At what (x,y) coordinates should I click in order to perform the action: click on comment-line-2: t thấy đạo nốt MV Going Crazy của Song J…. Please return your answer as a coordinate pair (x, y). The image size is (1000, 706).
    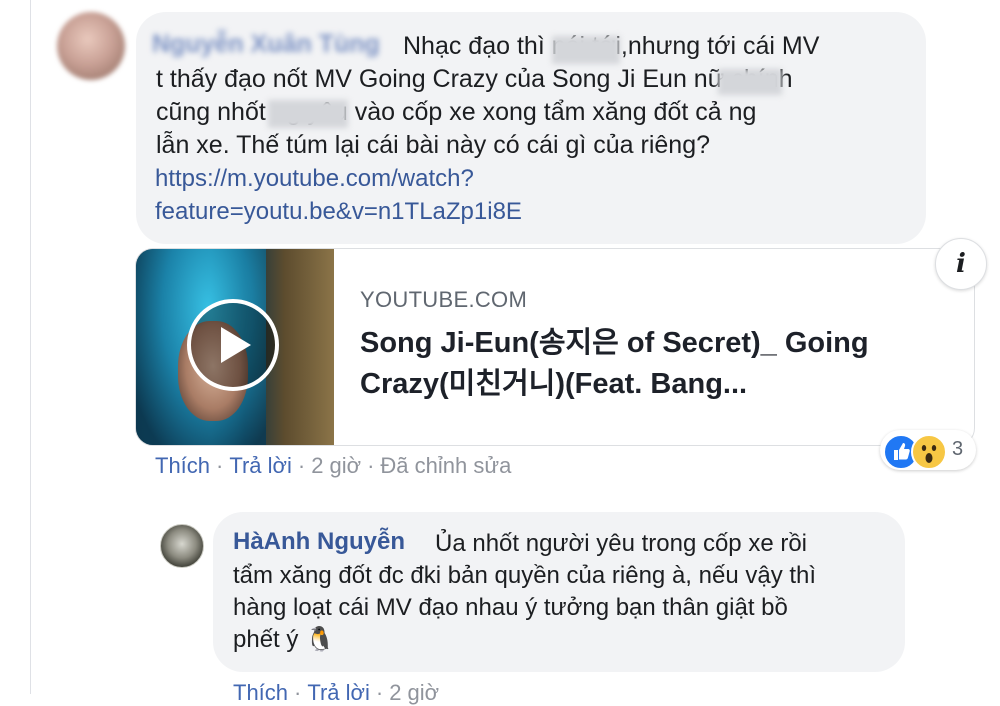
    Looking at the image, I should click on (474, 79).